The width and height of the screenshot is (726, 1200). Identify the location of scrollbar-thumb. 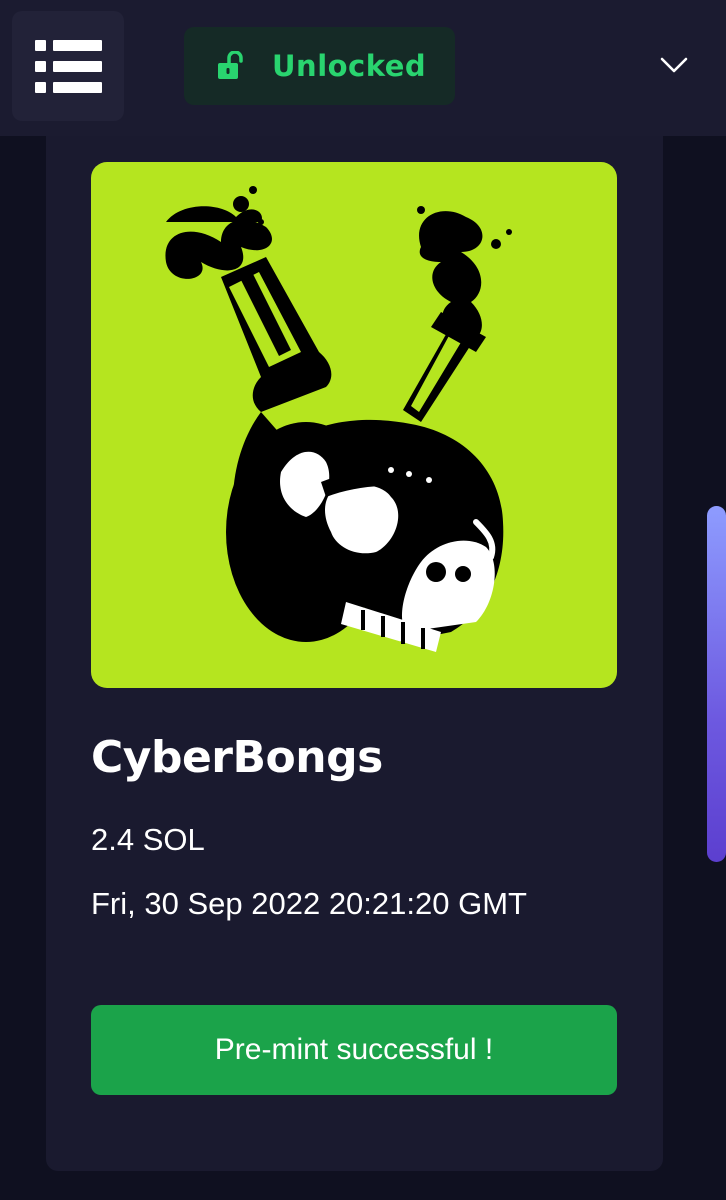
(716, 684).